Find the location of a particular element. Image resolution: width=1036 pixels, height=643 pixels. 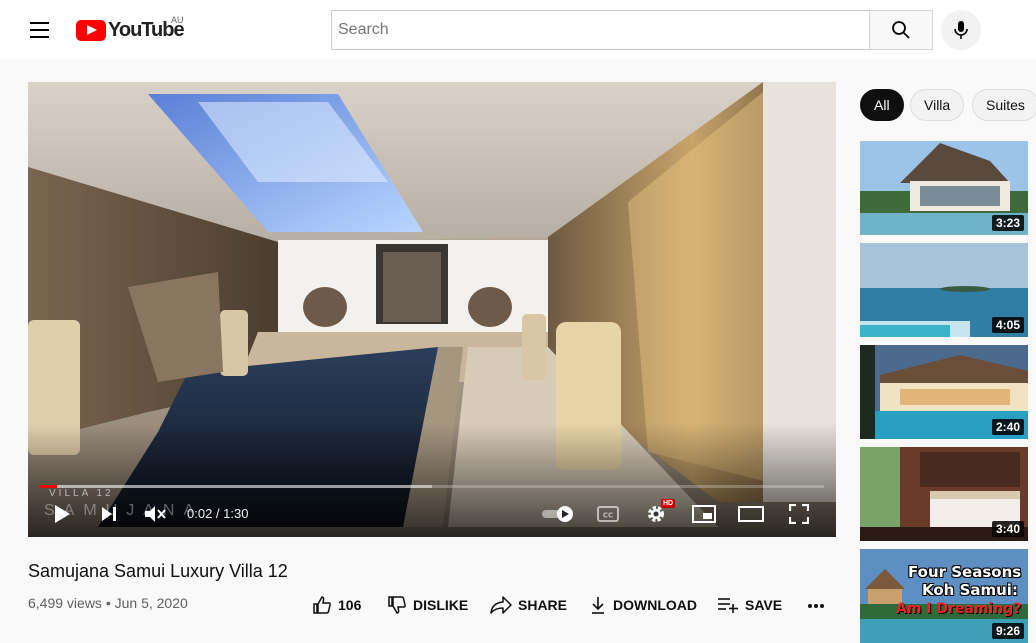

play-icon is located at coordinates (62, 514).